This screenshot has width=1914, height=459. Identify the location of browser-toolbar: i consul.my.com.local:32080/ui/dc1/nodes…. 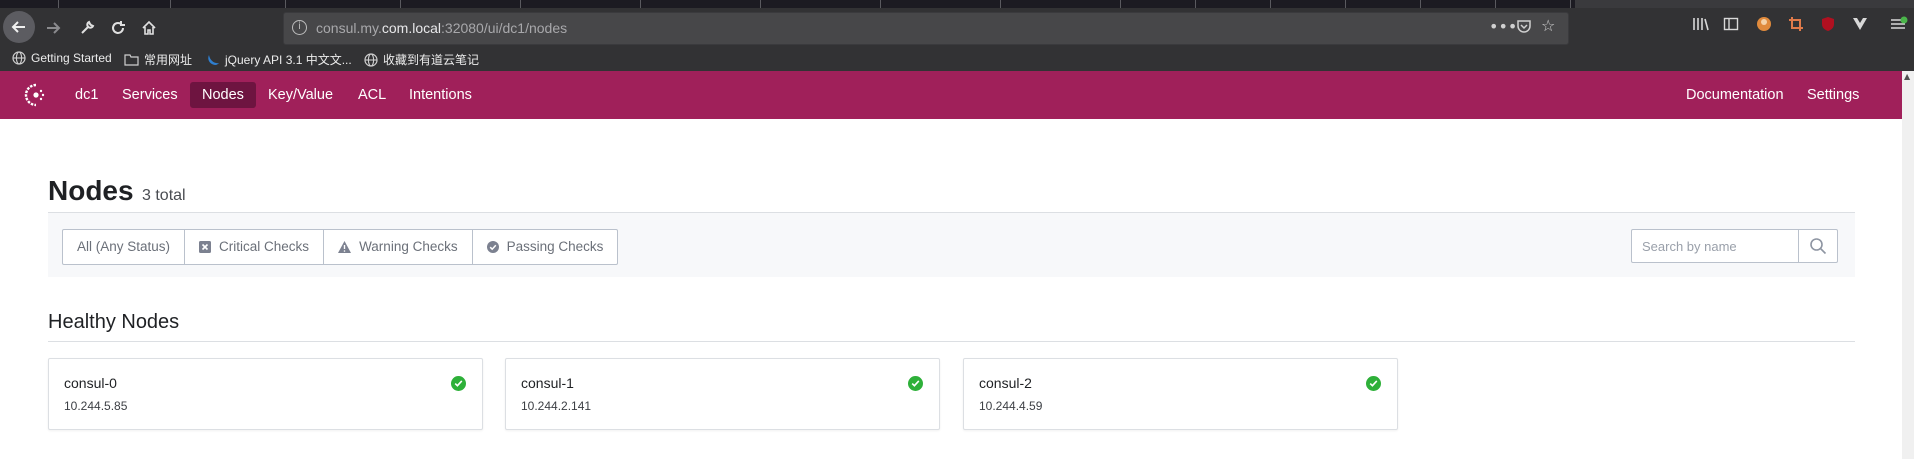
(957, 27).